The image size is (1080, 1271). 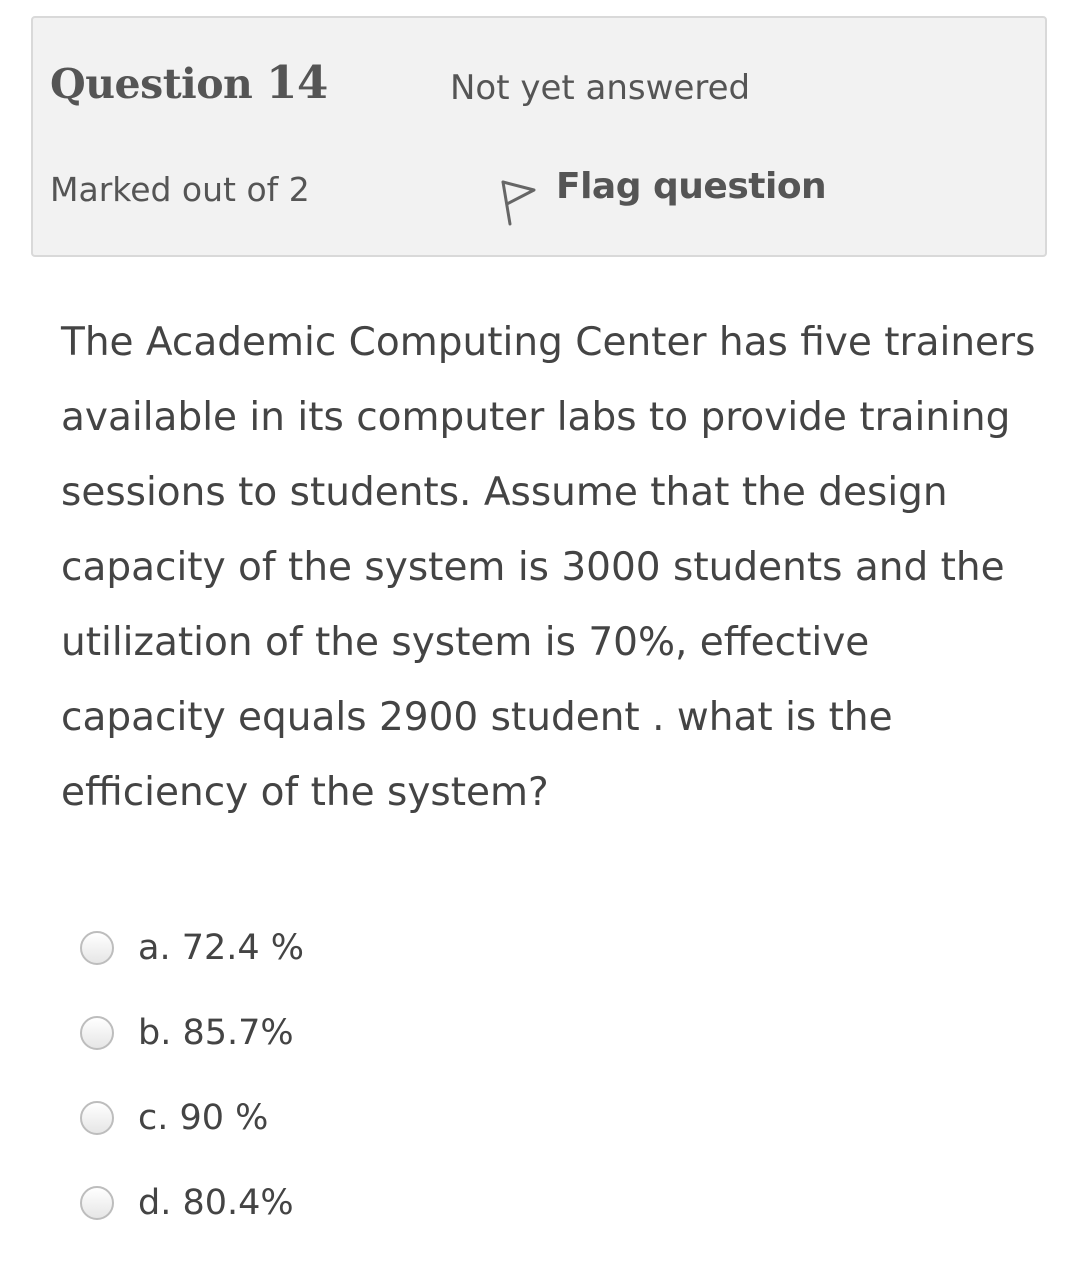 What do you see at coordinates (221, 948) in the screenshot?
I see `answer-label-a: a. 72.4 %` at bounding box center [221, 948].